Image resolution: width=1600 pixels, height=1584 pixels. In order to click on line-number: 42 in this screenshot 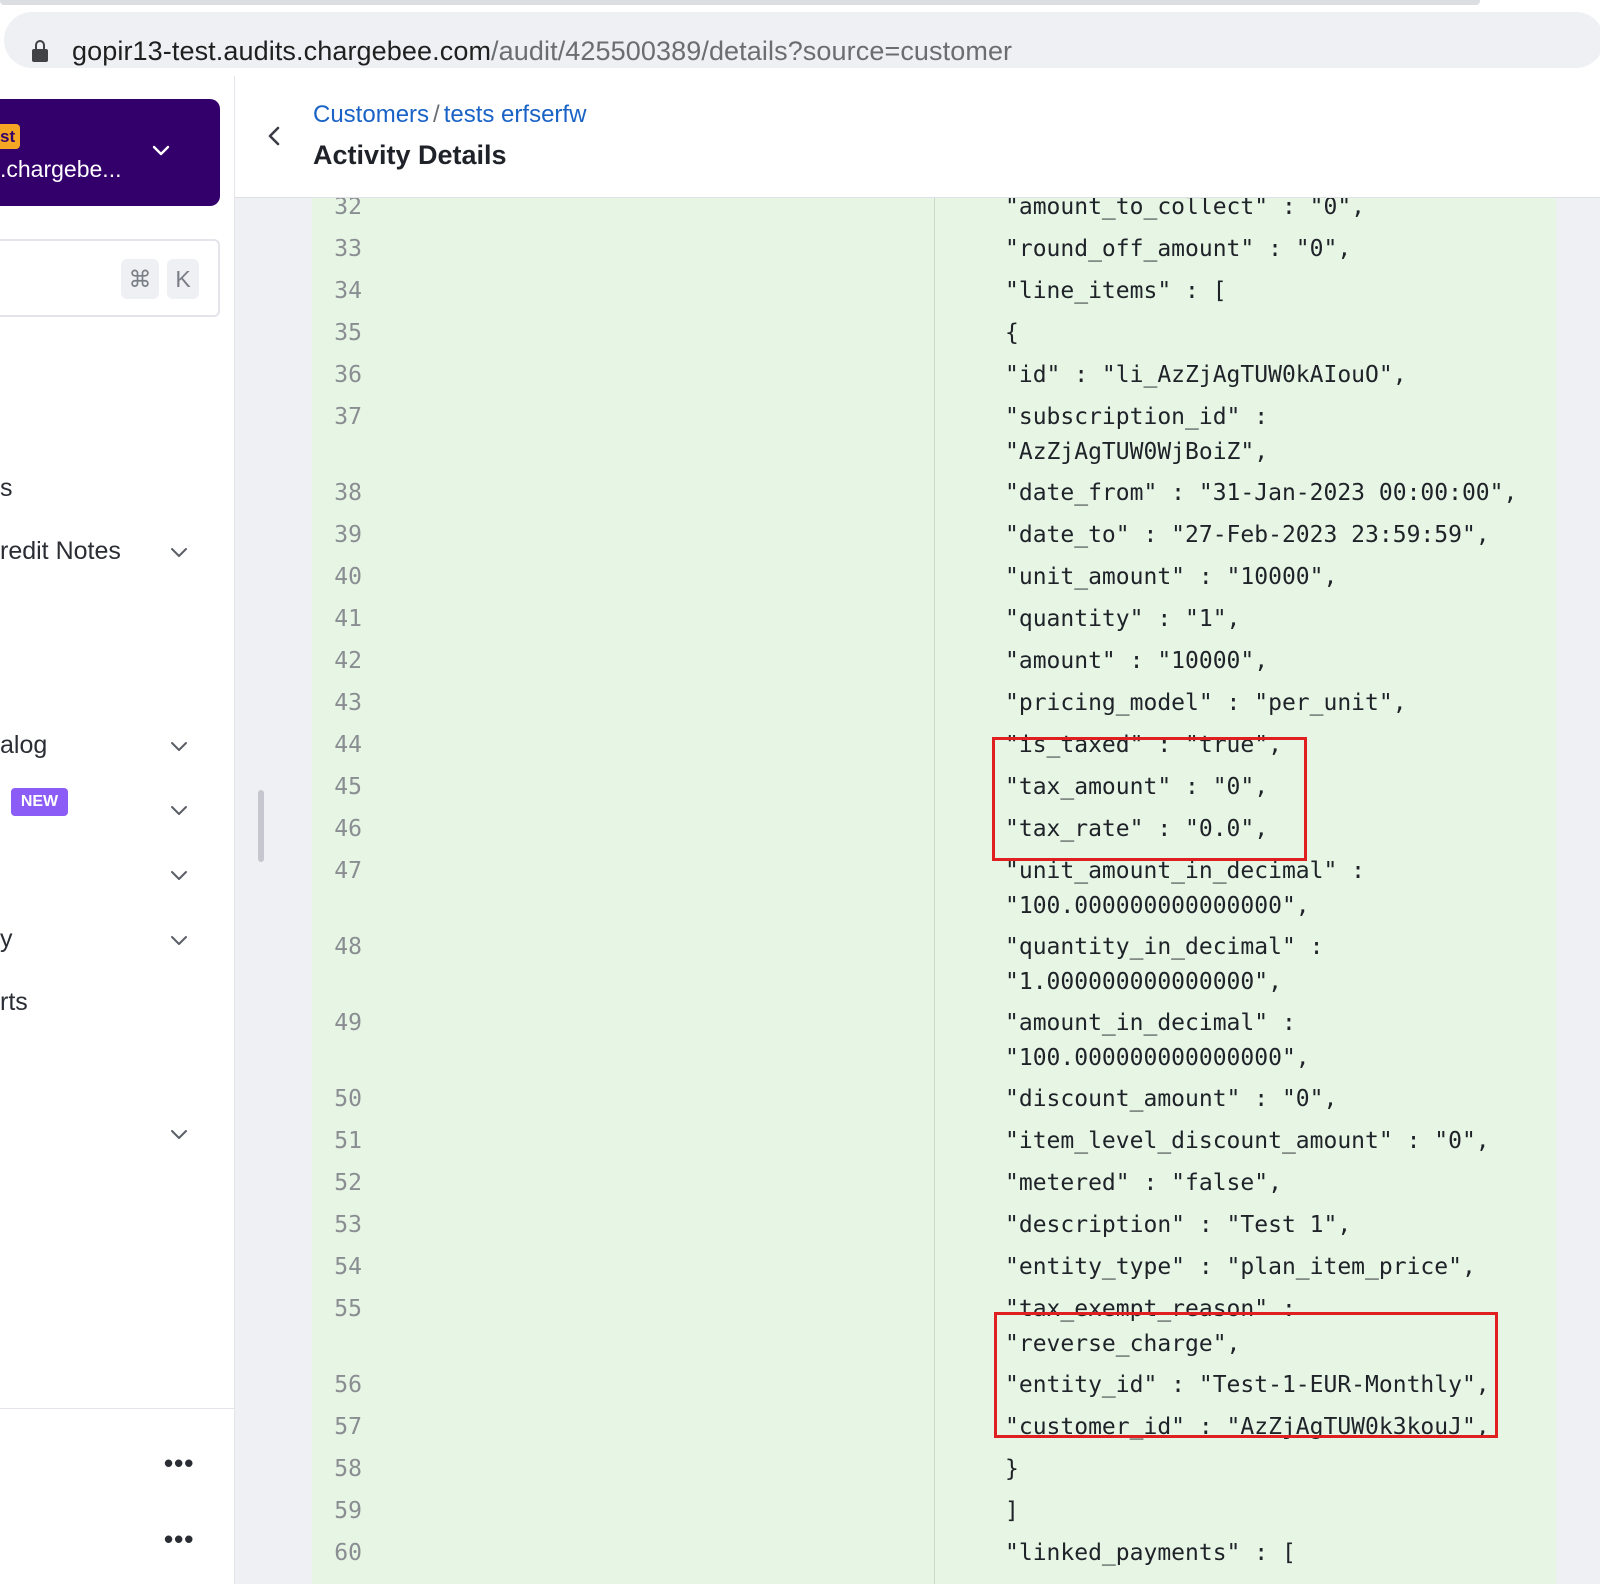, I will do `click(348, 661)`.